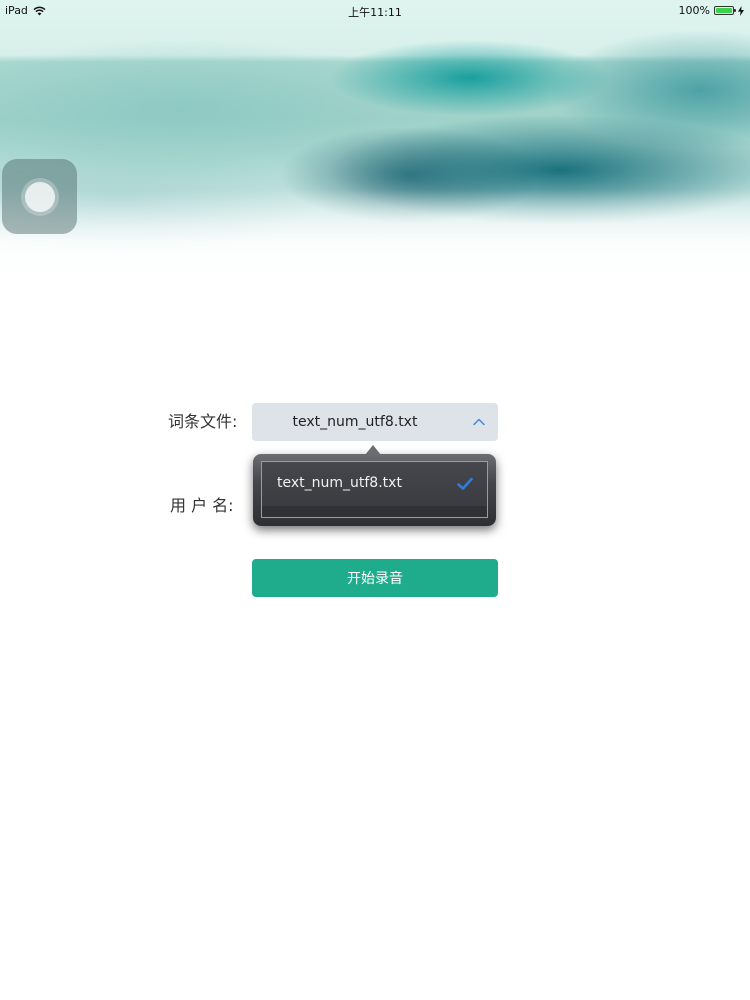  Describe the element at coordinates (374, 511) in the screenshot. I see `popover-empty-row` at that location.